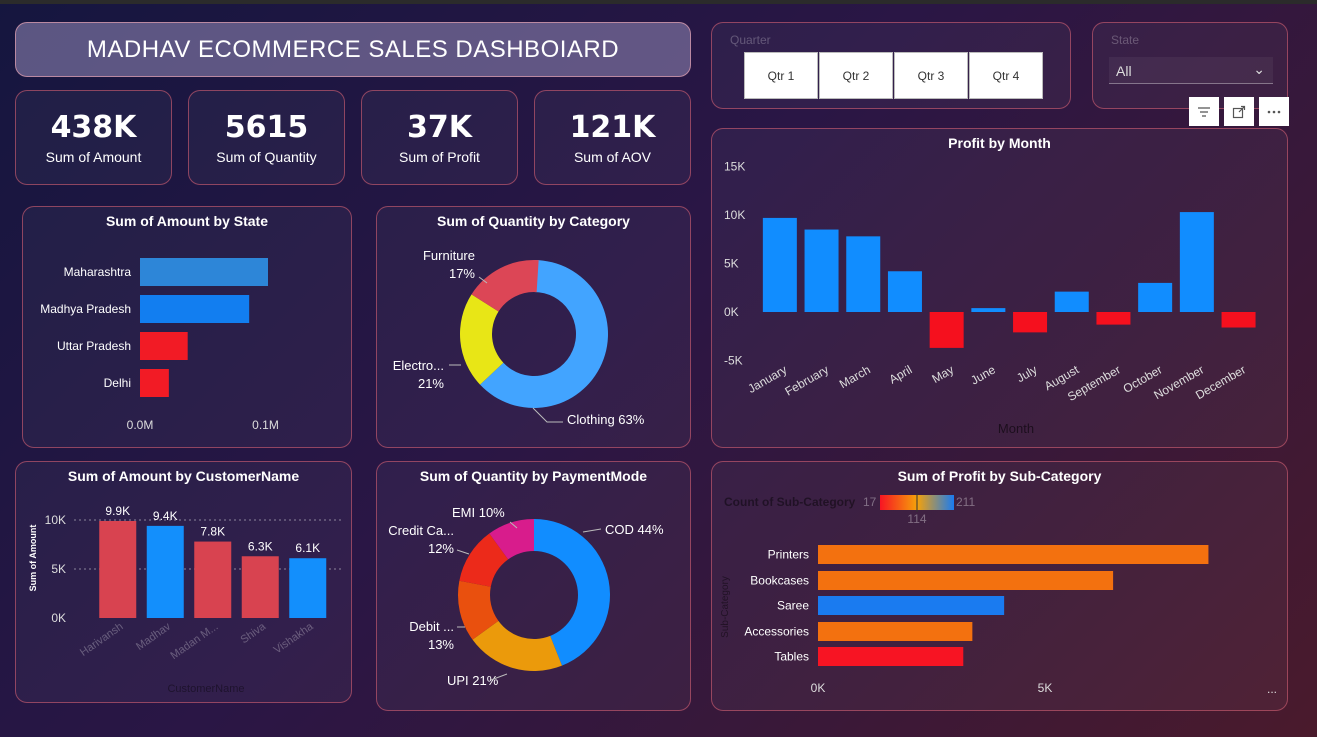  Describe the element at coordinates (473, 680) in the screenshot. I see `data-label: UPI 21%` at that location.